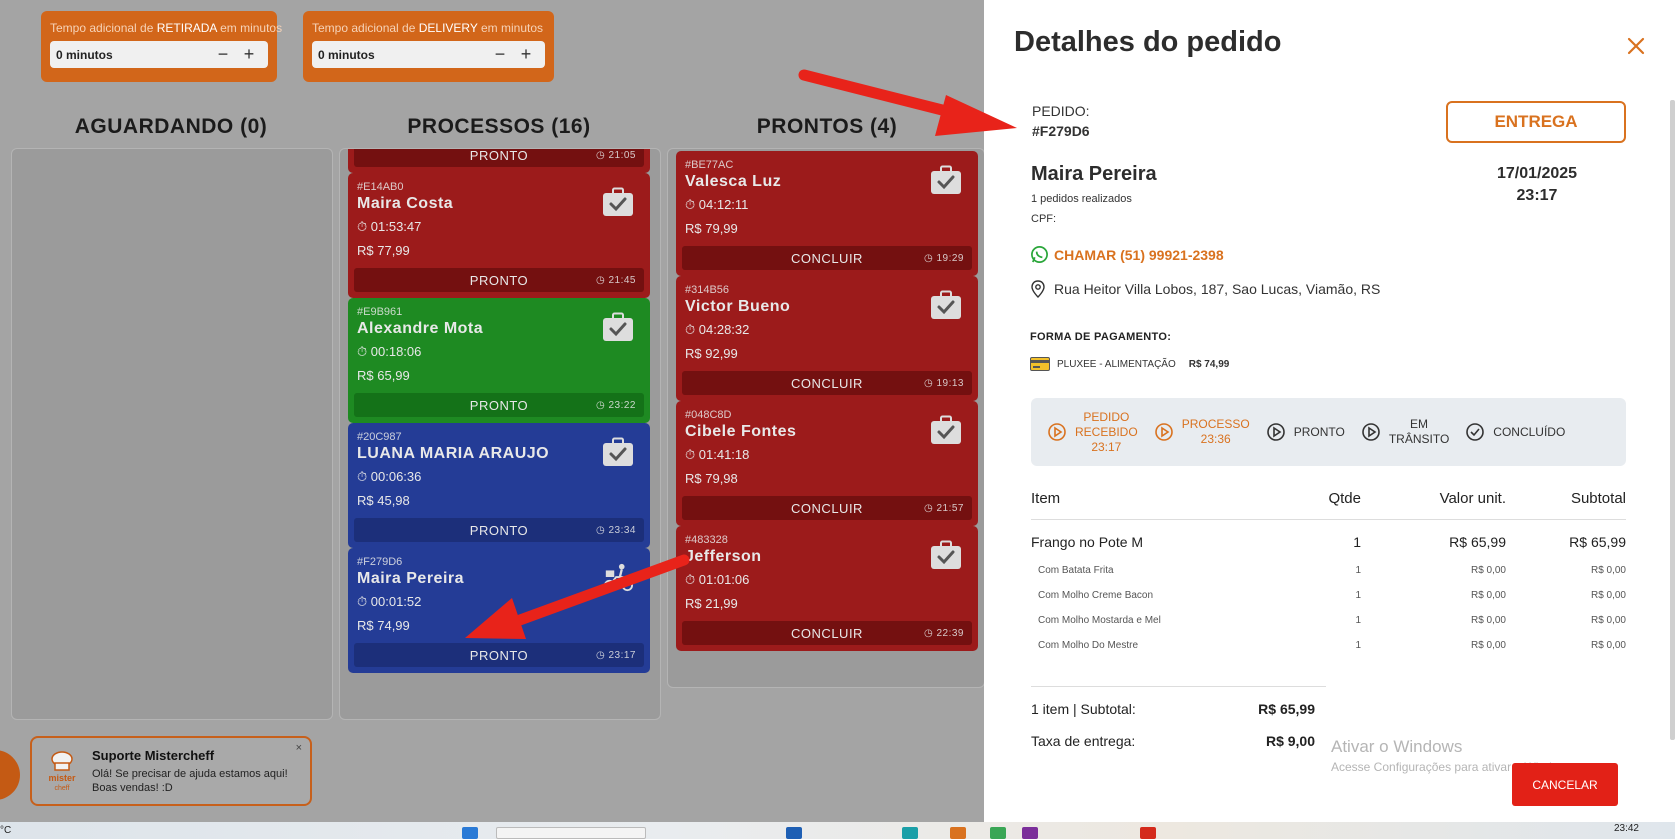  I want to click on order-card-price: R$ 79,99, so click(711, 228).